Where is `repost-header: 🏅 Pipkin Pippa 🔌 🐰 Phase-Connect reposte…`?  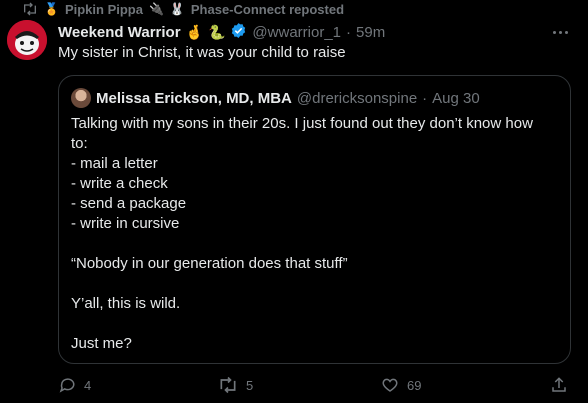 repost-header: 🏅 Pipkin Pippa 🔌 🐰 Phase-Connect reposte… is located at coordinates (183, 9).